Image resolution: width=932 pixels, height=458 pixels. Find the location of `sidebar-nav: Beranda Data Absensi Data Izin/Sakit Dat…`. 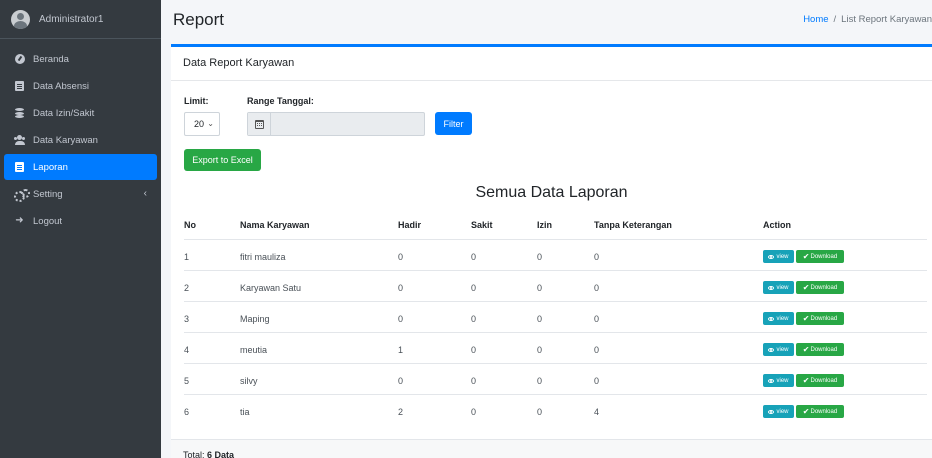

sidebar-nav: Beranda Data Absensi Data Izin/Sakit Dat… is located at coordinates (80, 140).